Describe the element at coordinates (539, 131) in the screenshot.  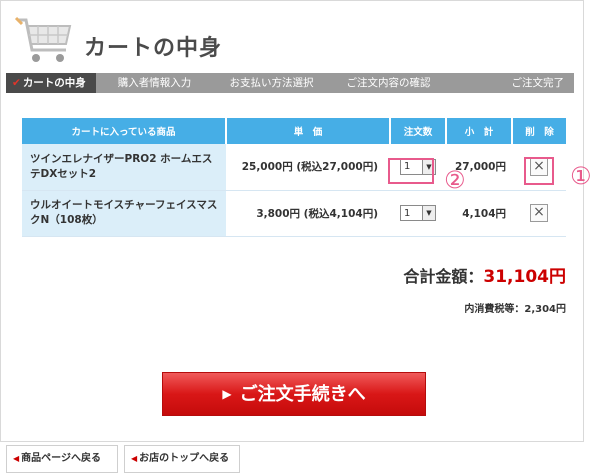
I see `header-delete: 削 除` at that location.